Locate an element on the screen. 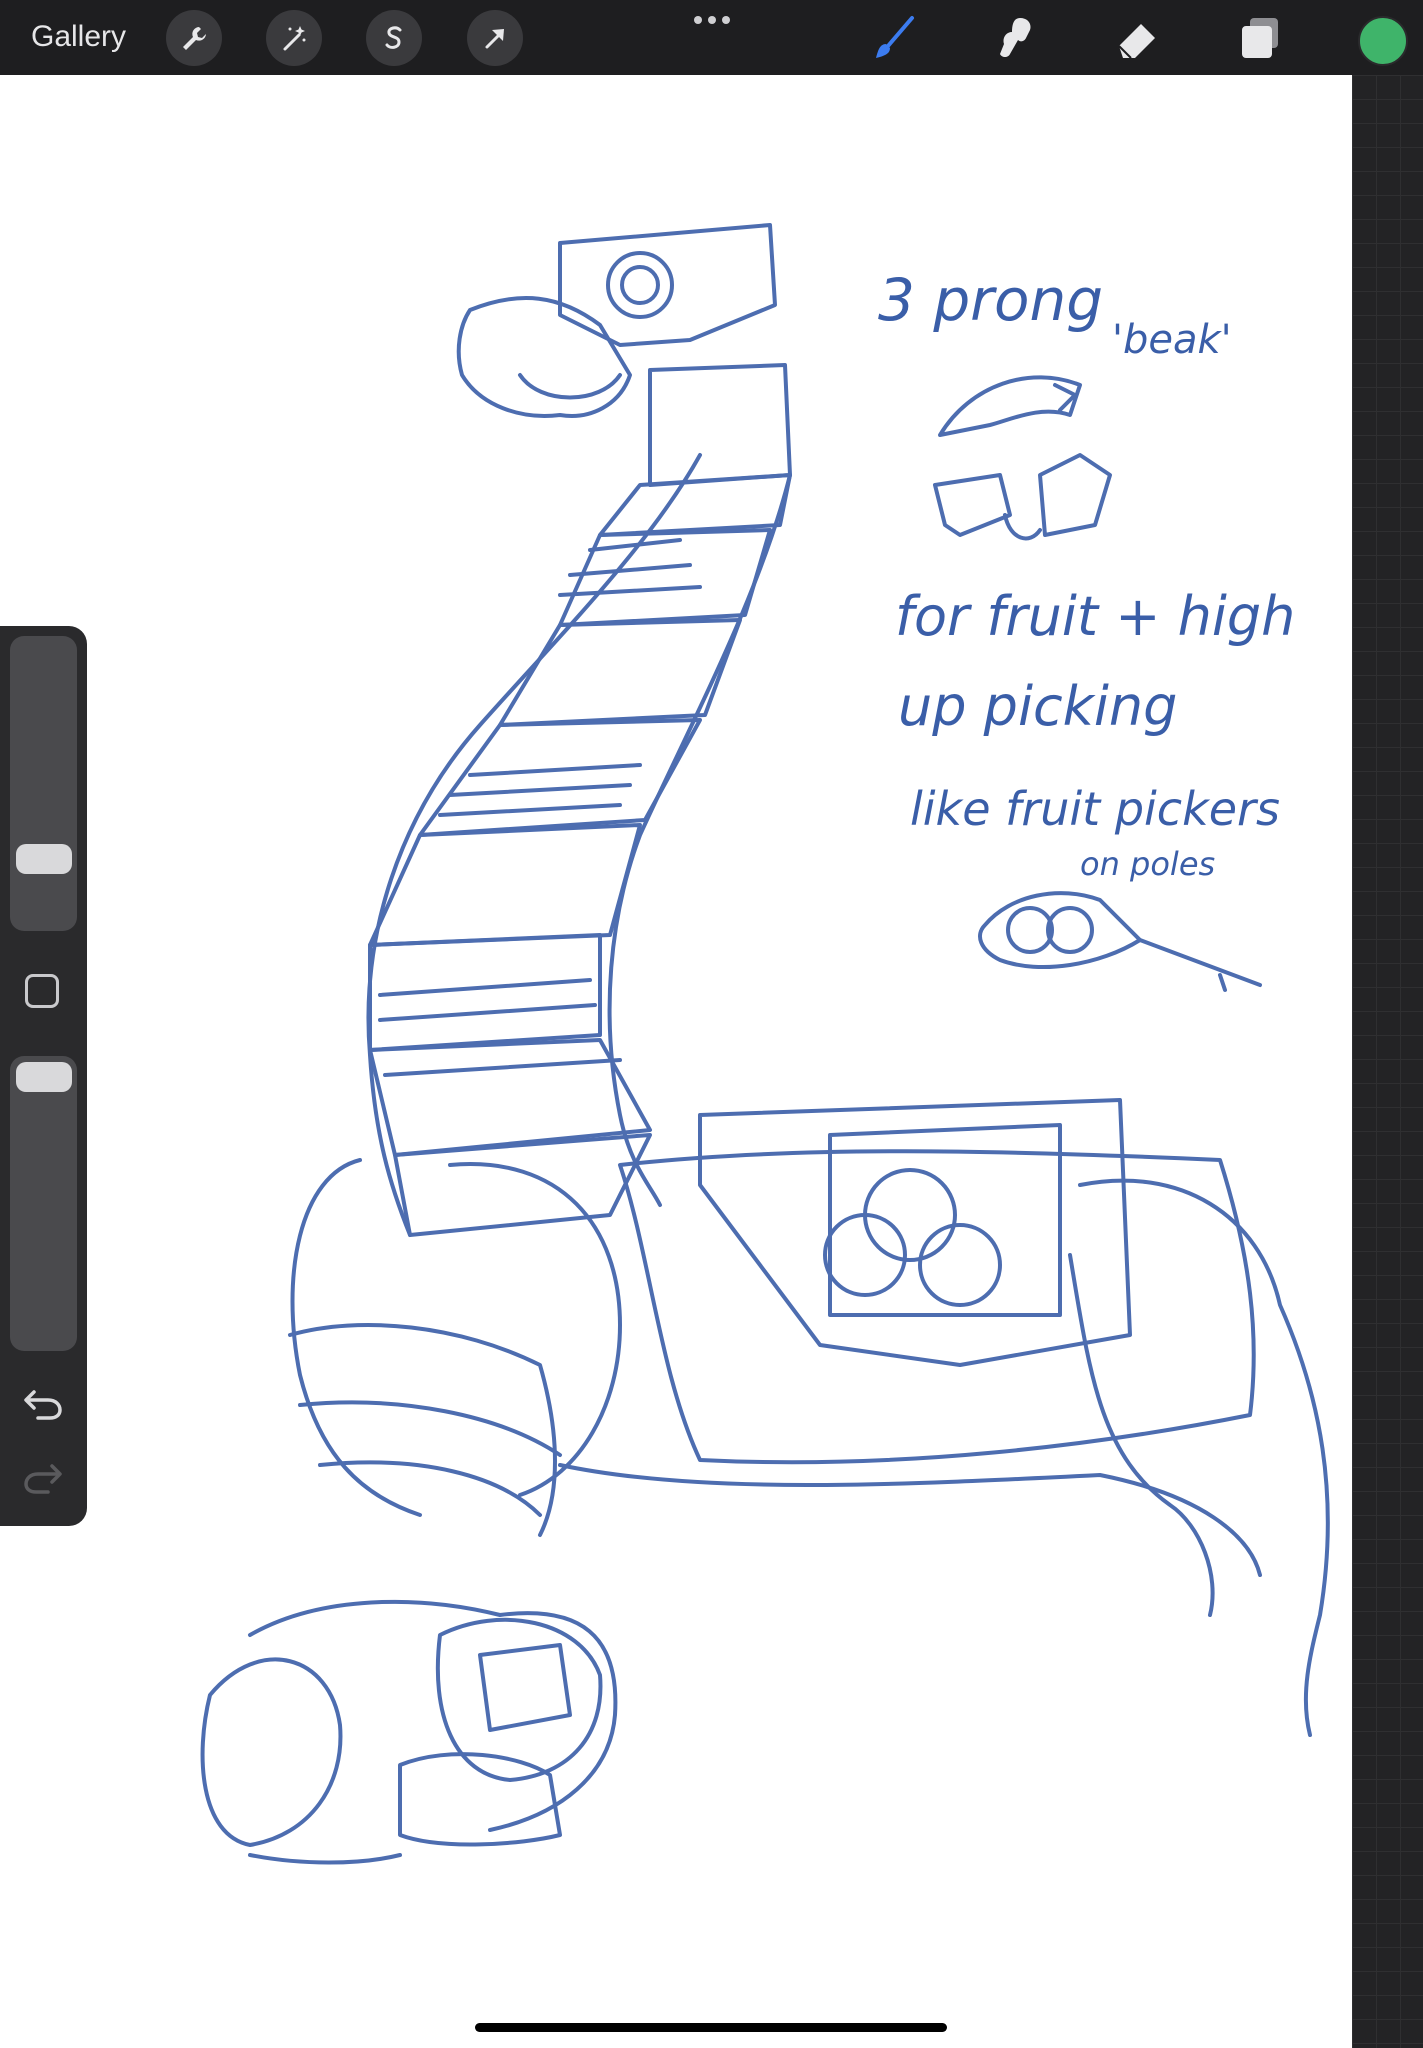 Image resolution: width=1423 pixels, height=2048 pixels. note-line-5: like fruit pickers is located at coordinates (1095, 809).